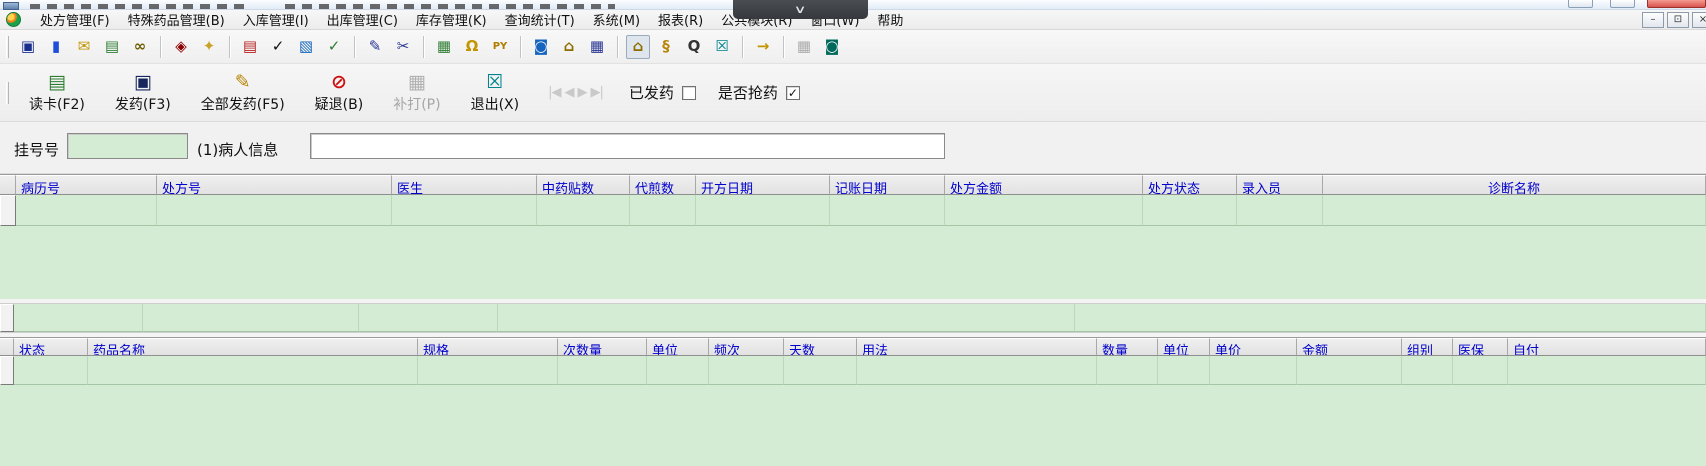  I want to click on menu-item-3: 出库管理(C), so click(362, 19).